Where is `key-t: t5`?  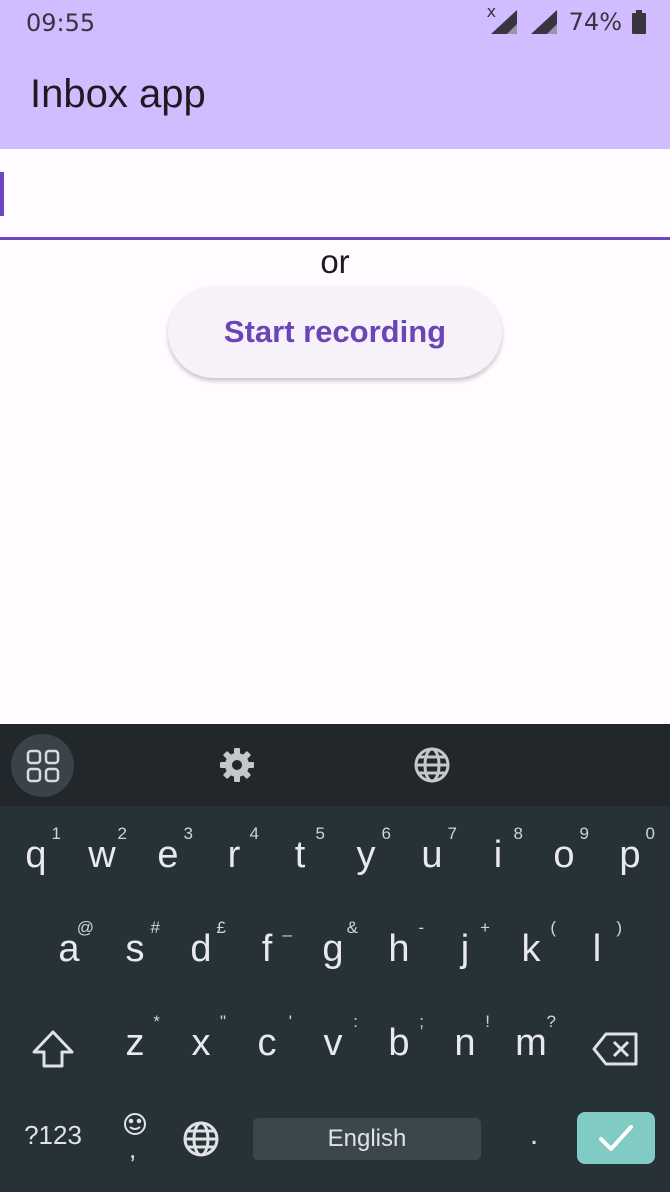
key-t: t5 is located at coordinates (300, 857).